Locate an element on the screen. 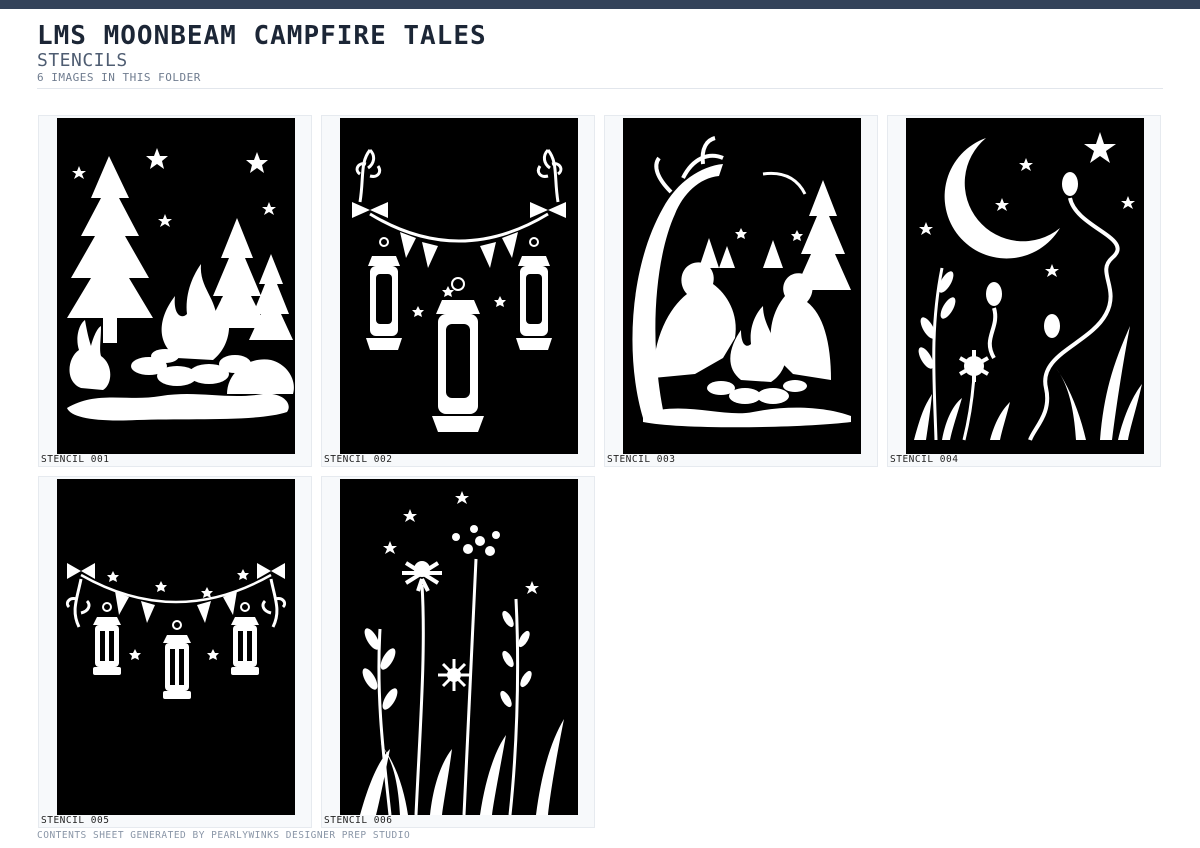 The width and height of the screenshot is (1200, 848). sheet-title: LMS MOONBEAM CAMPFIRE TALES is located at coordinates (262, 36).